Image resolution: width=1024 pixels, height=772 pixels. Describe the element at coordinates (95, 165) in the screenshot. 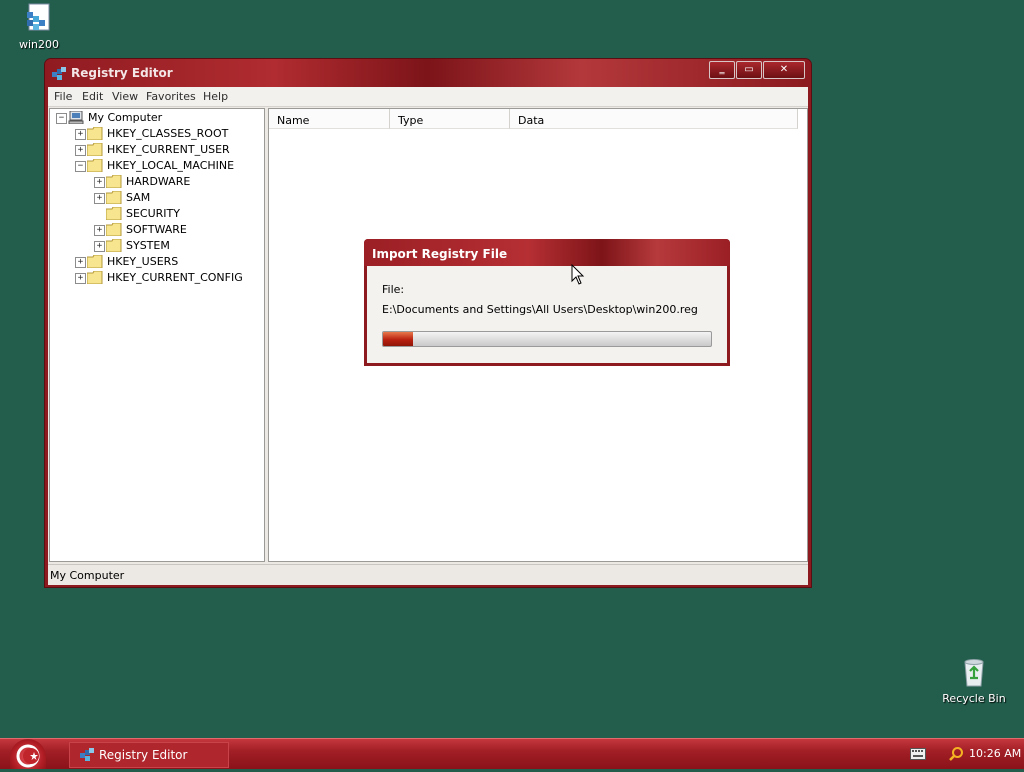

I see `folder-open-icon` at that location.